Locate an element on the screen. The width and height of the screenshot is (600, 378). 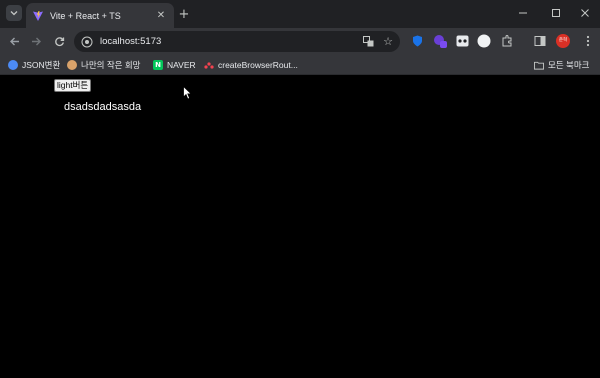
tab-active: Vite + React + TS ✕ is located at coordinates (100, 15).